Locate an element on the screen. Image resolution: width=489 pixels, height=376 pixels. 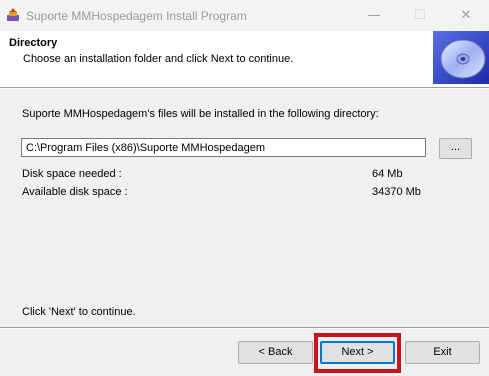
available-disk-space-value: 34370 Mb is located at coordinates (396, 192).